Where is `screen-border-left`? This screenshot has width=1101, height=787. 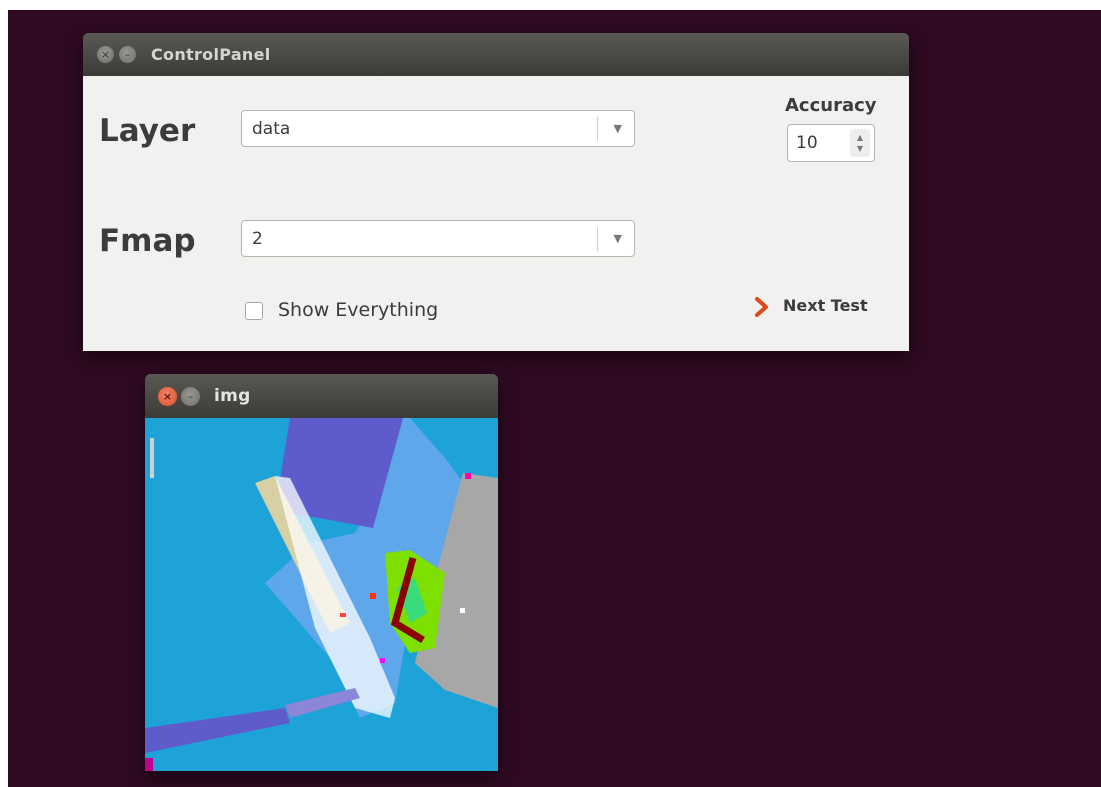 screen-border-left is located at coordinates (4, 393).